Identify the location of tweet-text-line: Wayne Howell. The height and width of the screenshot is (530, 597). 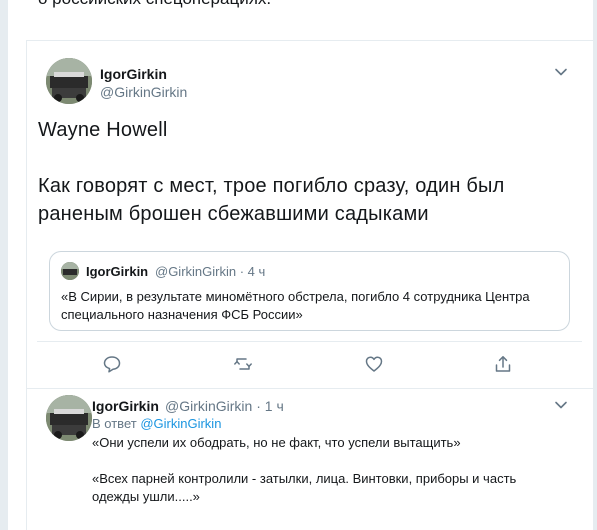
(103, 130).